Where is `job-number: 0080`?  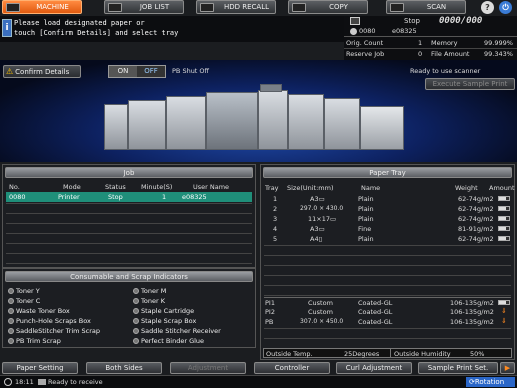 job-number: 0080 is located at coordinates (367, 31).